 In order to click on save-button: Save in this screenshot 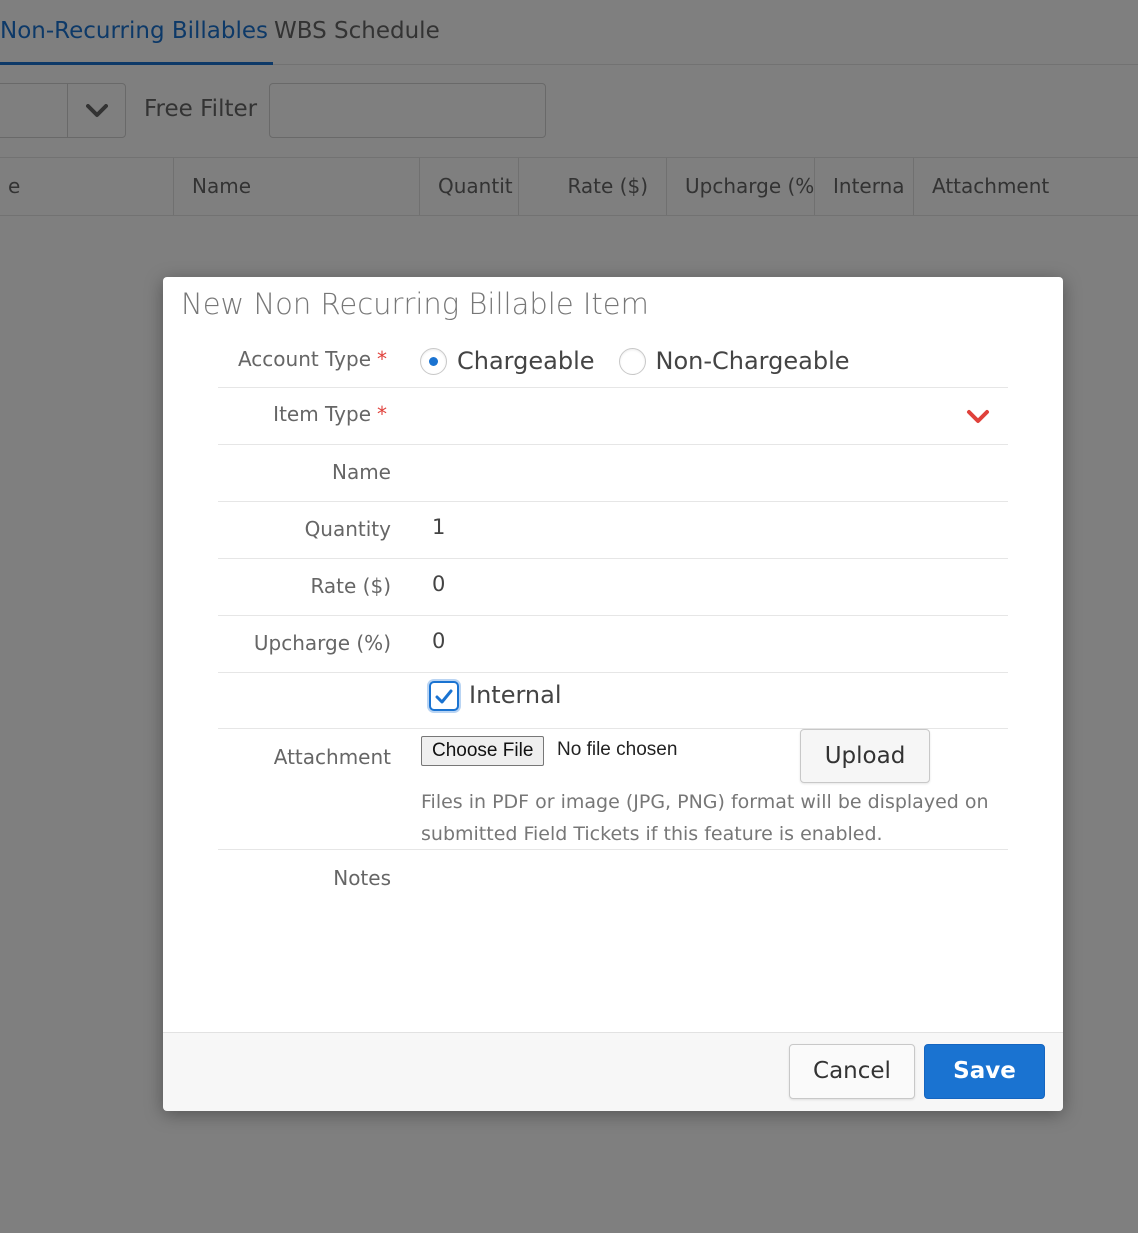, I will do `click(984, 1071)`.